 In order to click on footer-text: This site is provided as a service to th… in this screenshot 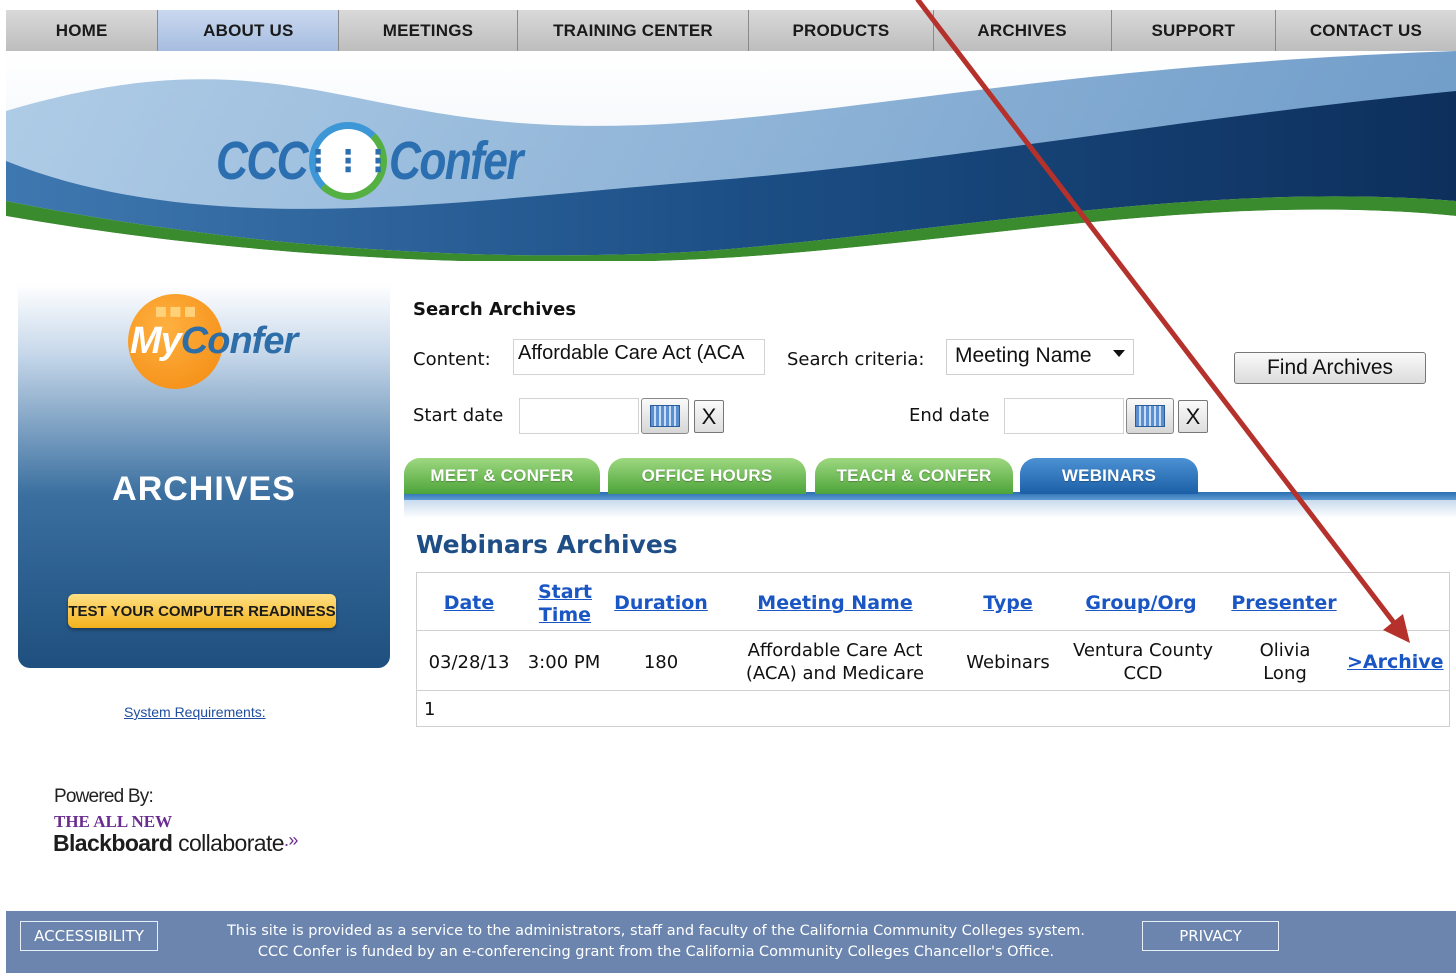, I will do `click(656, 942)`.